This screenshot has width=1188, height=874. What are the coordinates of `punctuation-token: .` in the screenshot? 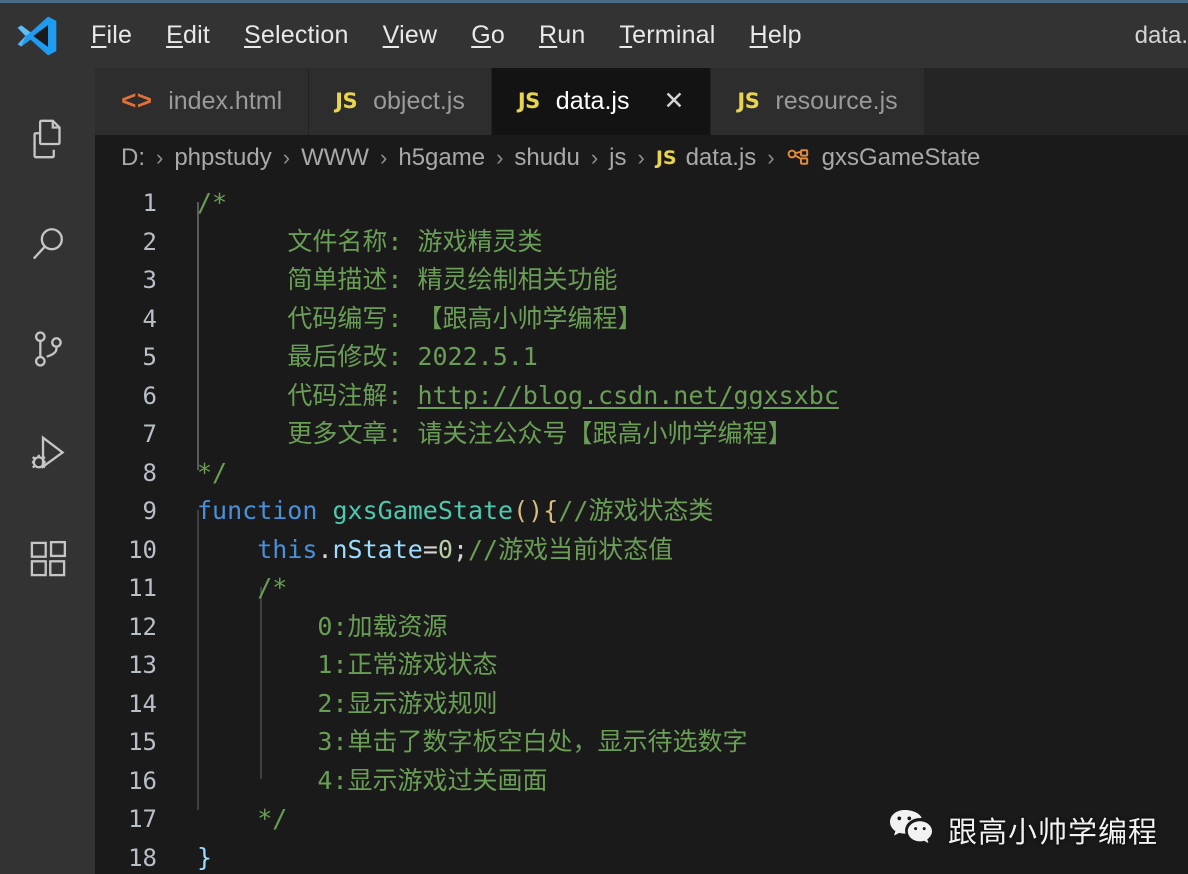 It's located at (325, 549).